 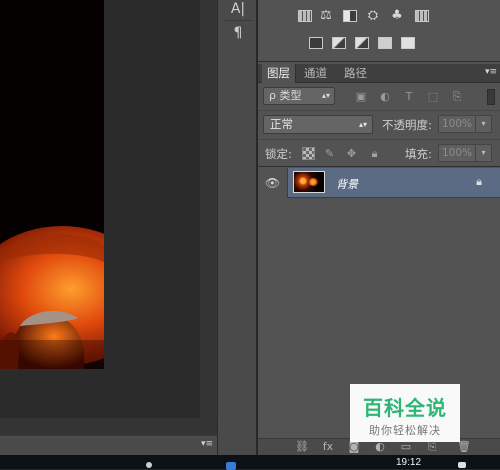 I want to click on hue-saturation-icon, so click(x=422, y=16).